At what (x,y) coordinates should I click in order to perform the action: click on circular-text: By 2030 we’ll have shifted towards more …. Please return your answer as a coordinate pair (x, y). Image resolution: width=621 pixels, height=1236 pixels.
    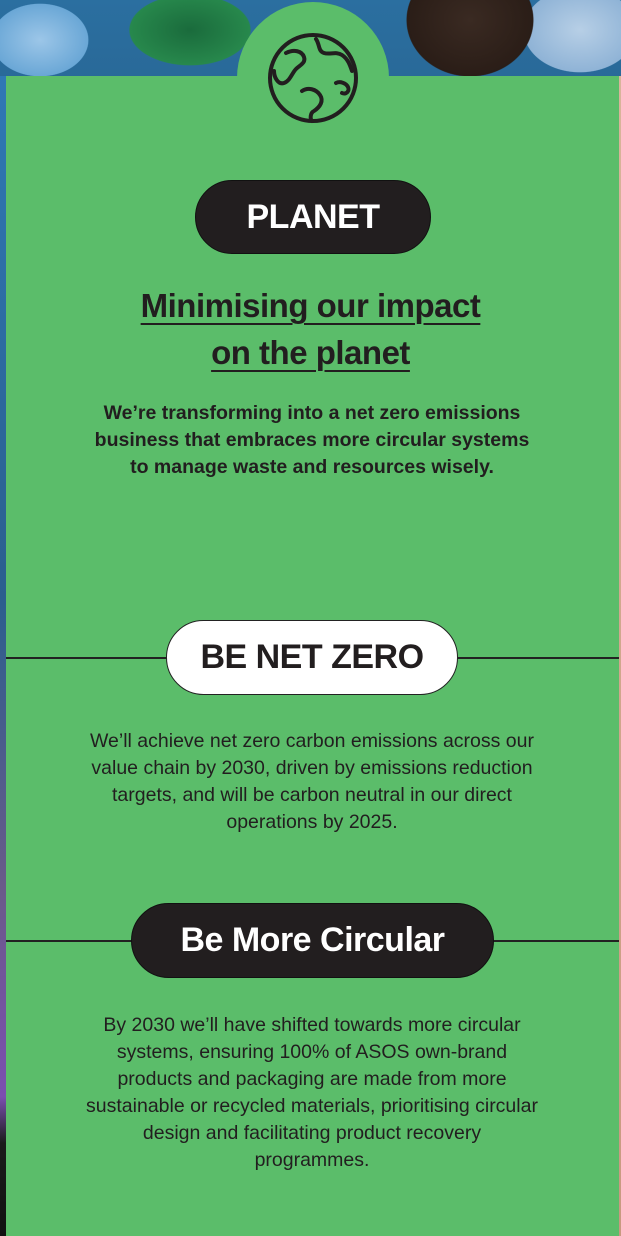
    Looking at the image, I should click on (312, 1092).